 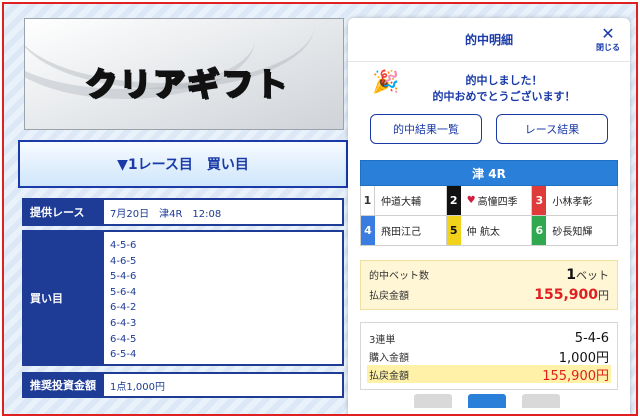 I want to click on racer-number: 4, so click(x=368, y=230).